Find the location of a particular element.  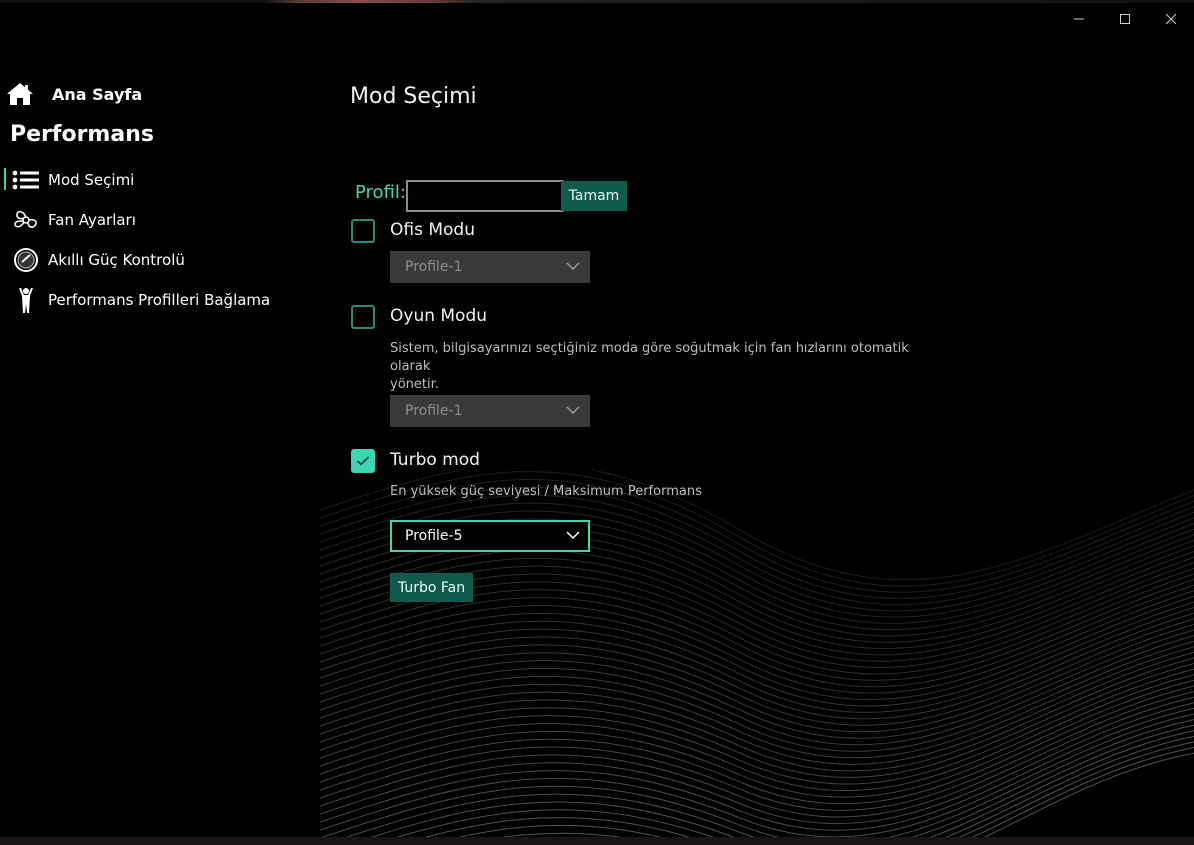

turbo-mod-label: Turbo mod is located at coordinates (435, 460).